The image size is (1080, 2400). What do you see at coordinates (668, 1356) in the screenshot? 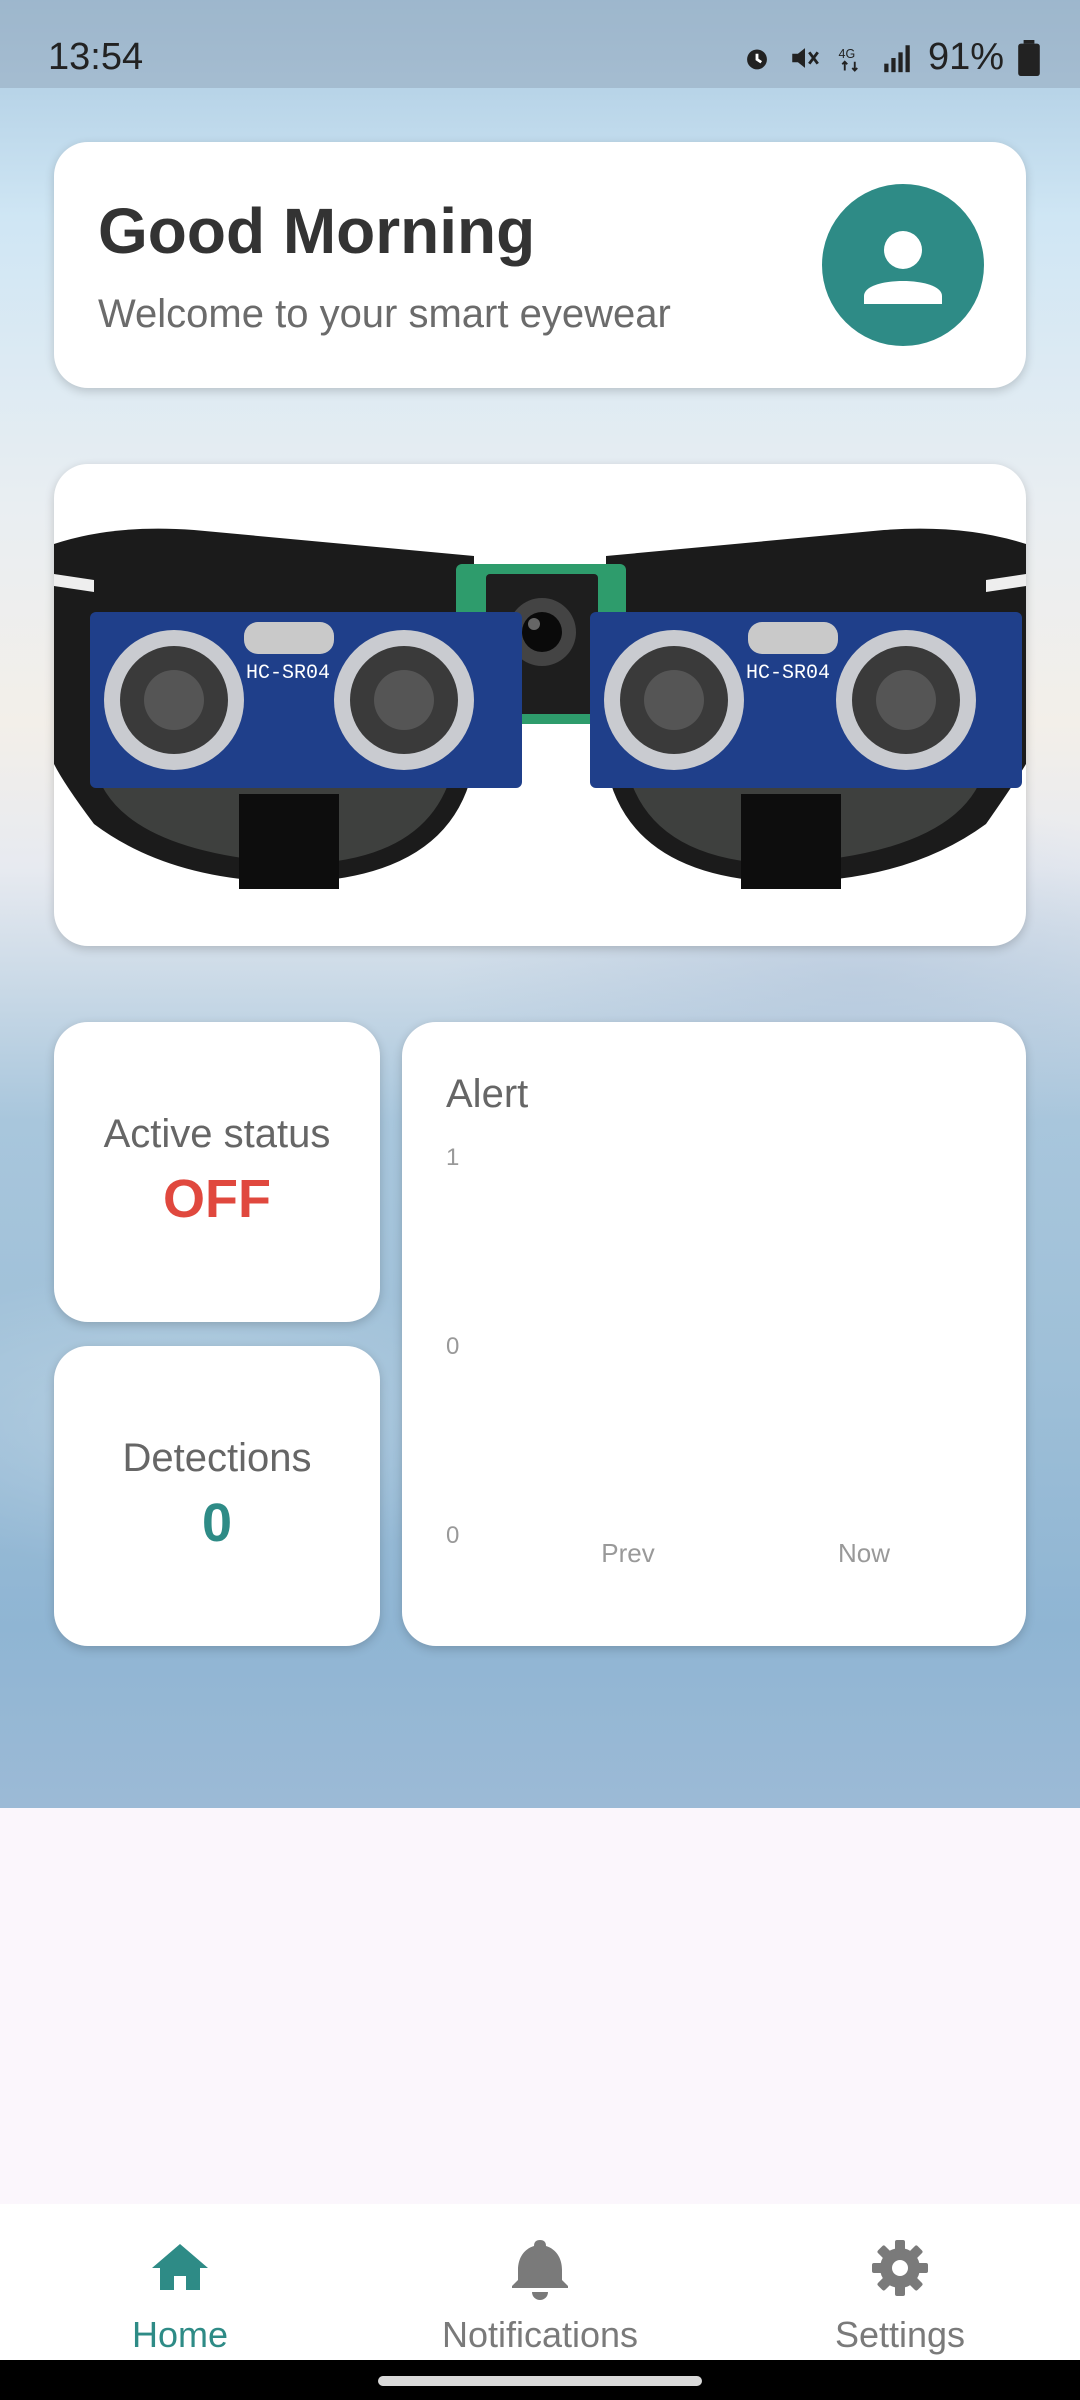
I see `alert-chart: 1 0 0 Prev Now` at bounding box center [668, 1356].